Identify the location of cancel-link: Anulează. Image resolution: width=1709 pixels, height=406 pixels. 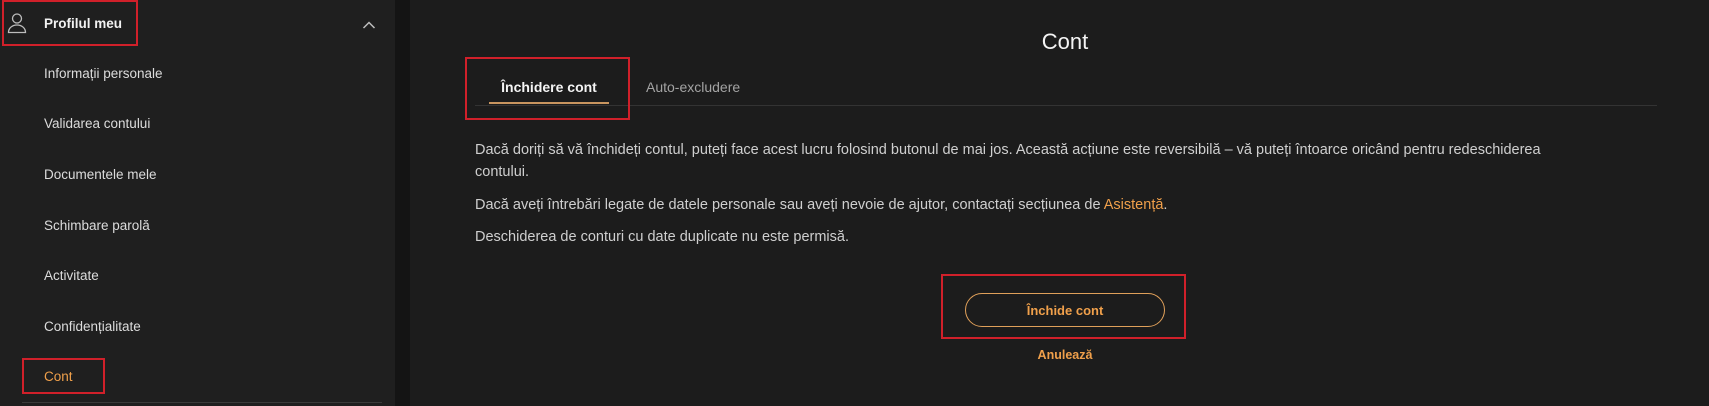
(1065, 355).